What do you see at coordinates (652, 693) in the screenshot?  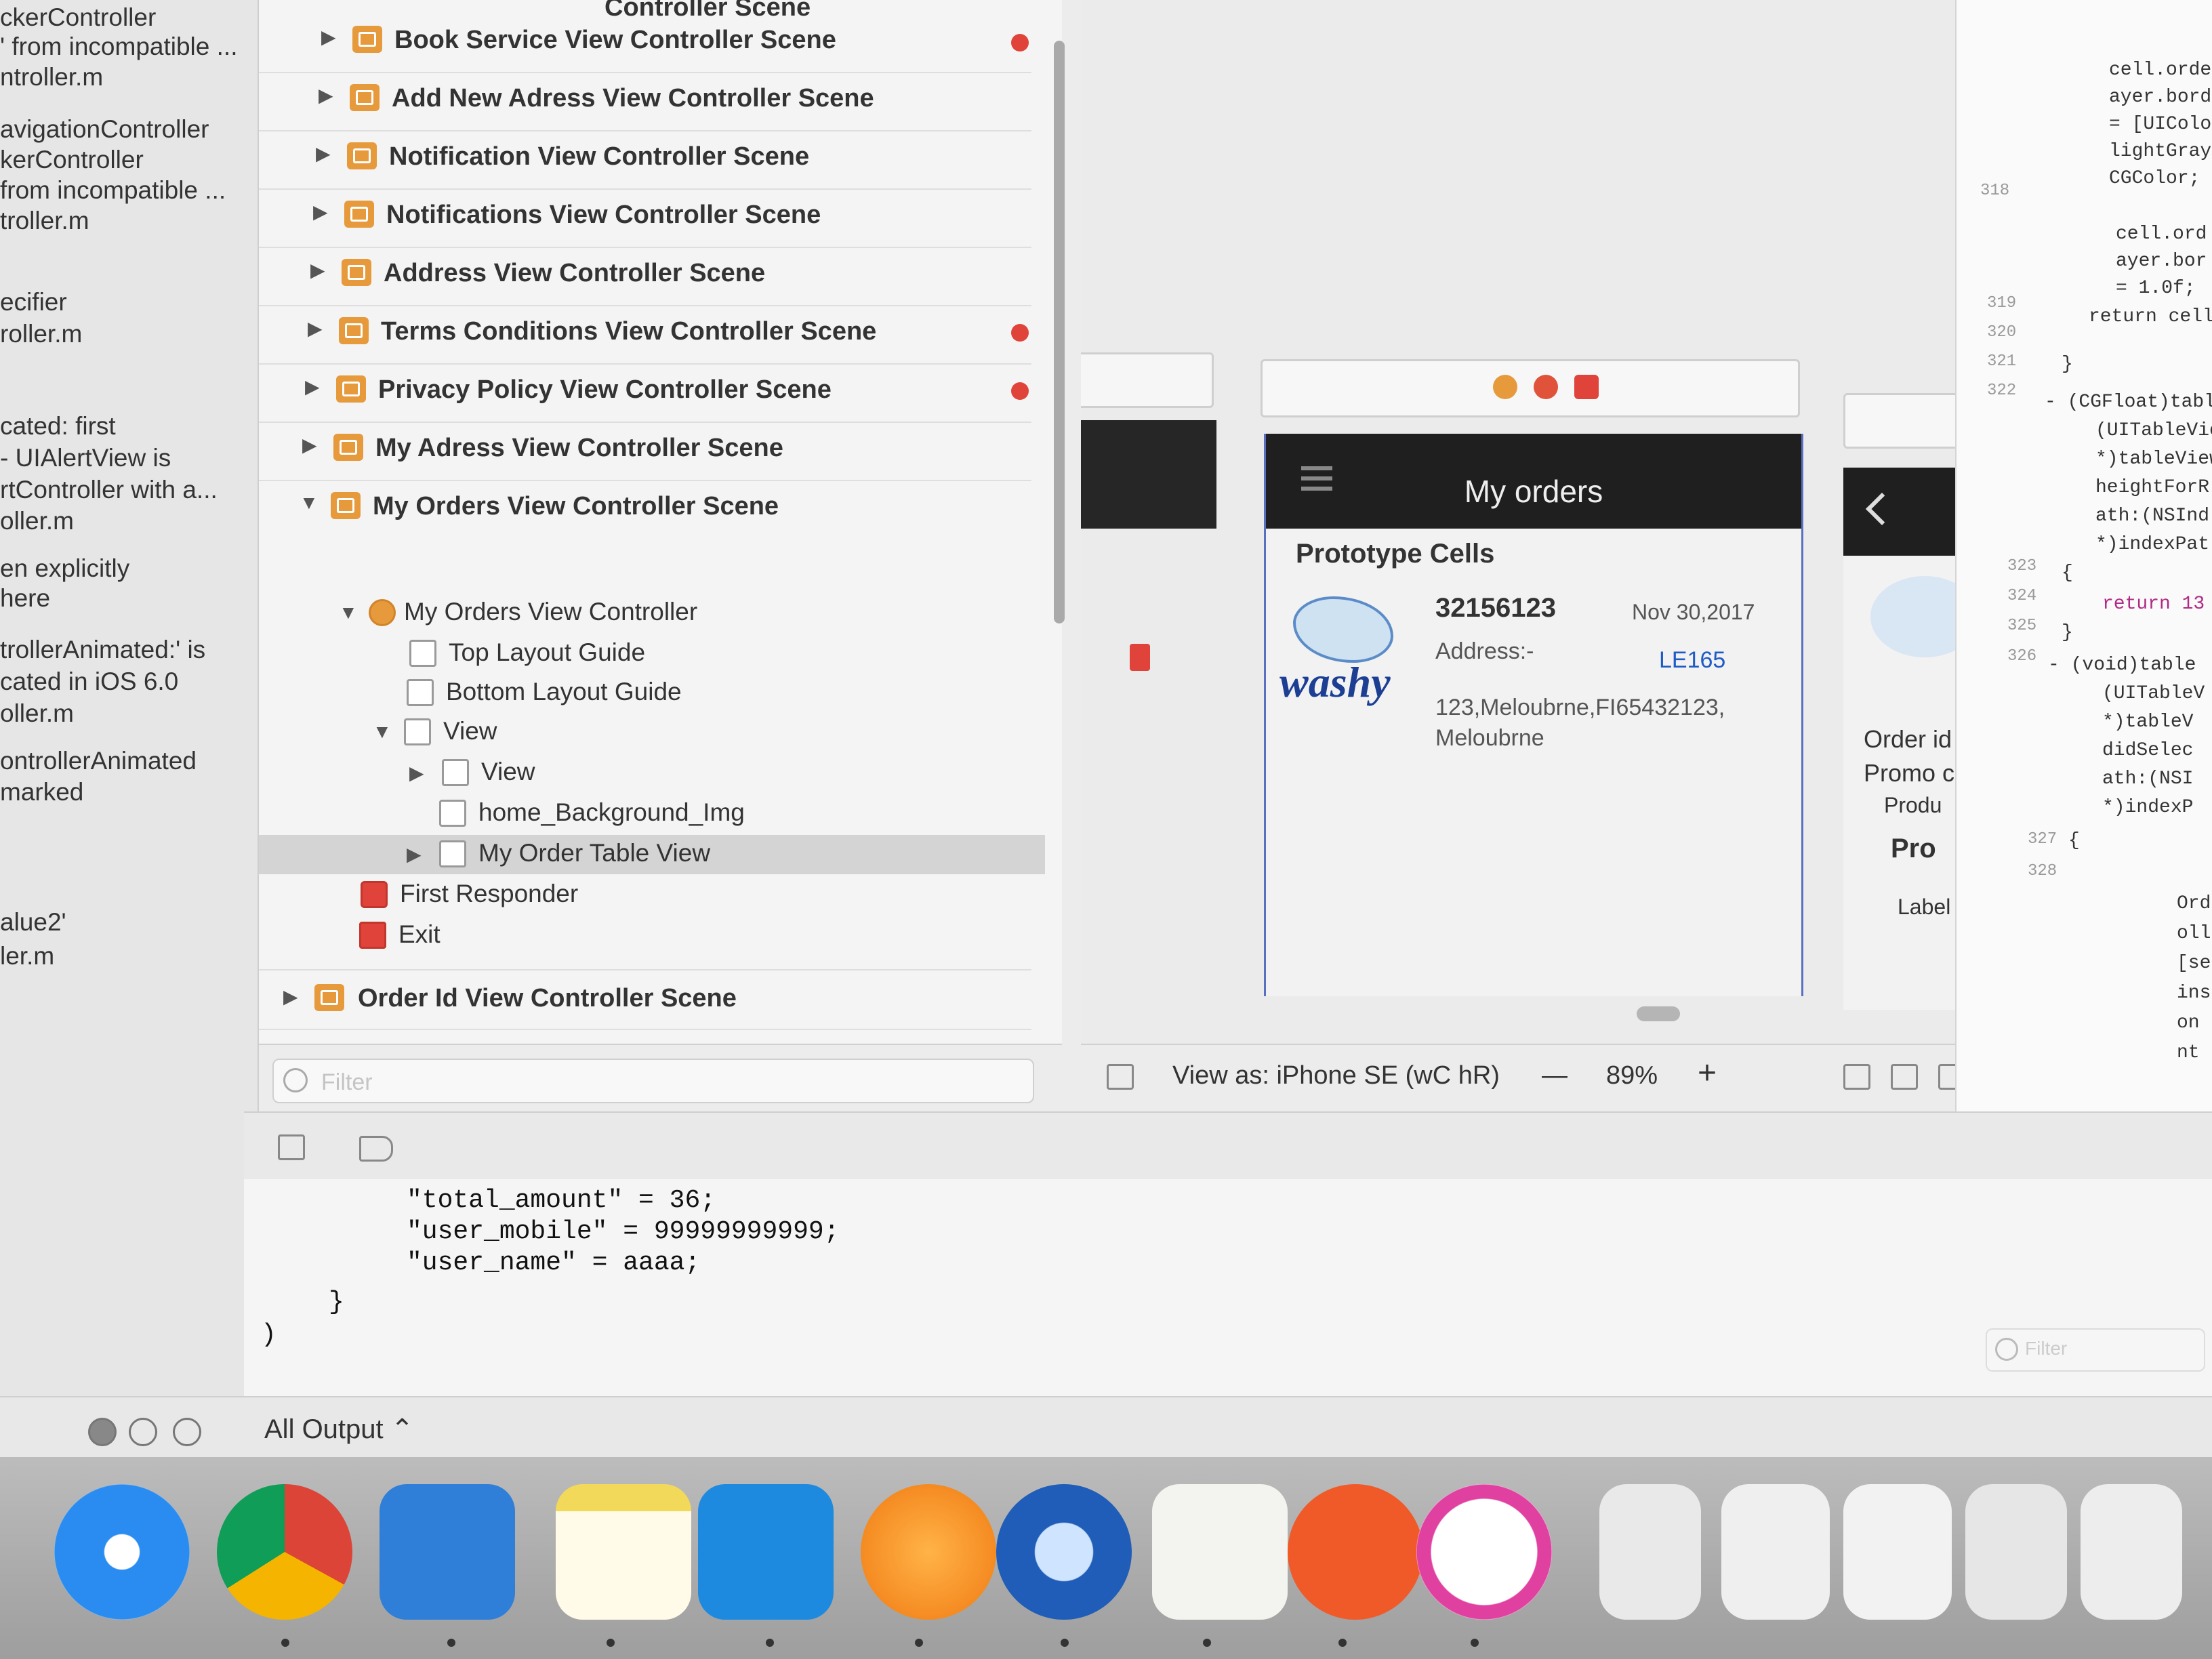 I see `tree-item: Bottom Layout Guide` at bounding box center [652, 693].